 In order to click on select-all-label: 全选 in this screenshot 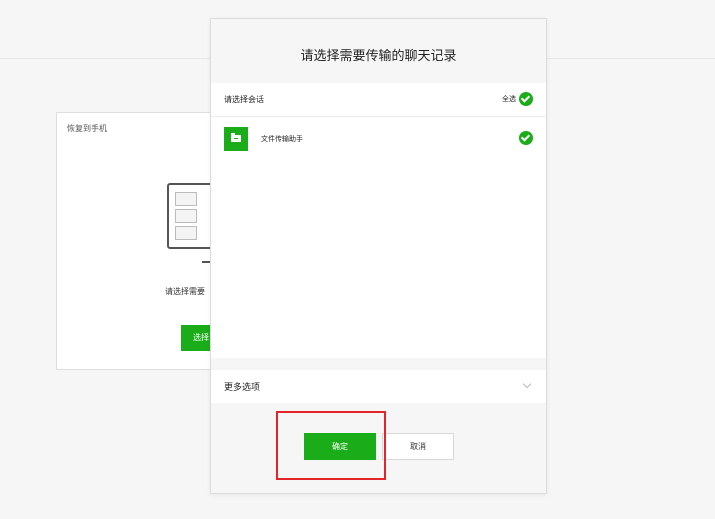, I will do `click(509, 99)`.